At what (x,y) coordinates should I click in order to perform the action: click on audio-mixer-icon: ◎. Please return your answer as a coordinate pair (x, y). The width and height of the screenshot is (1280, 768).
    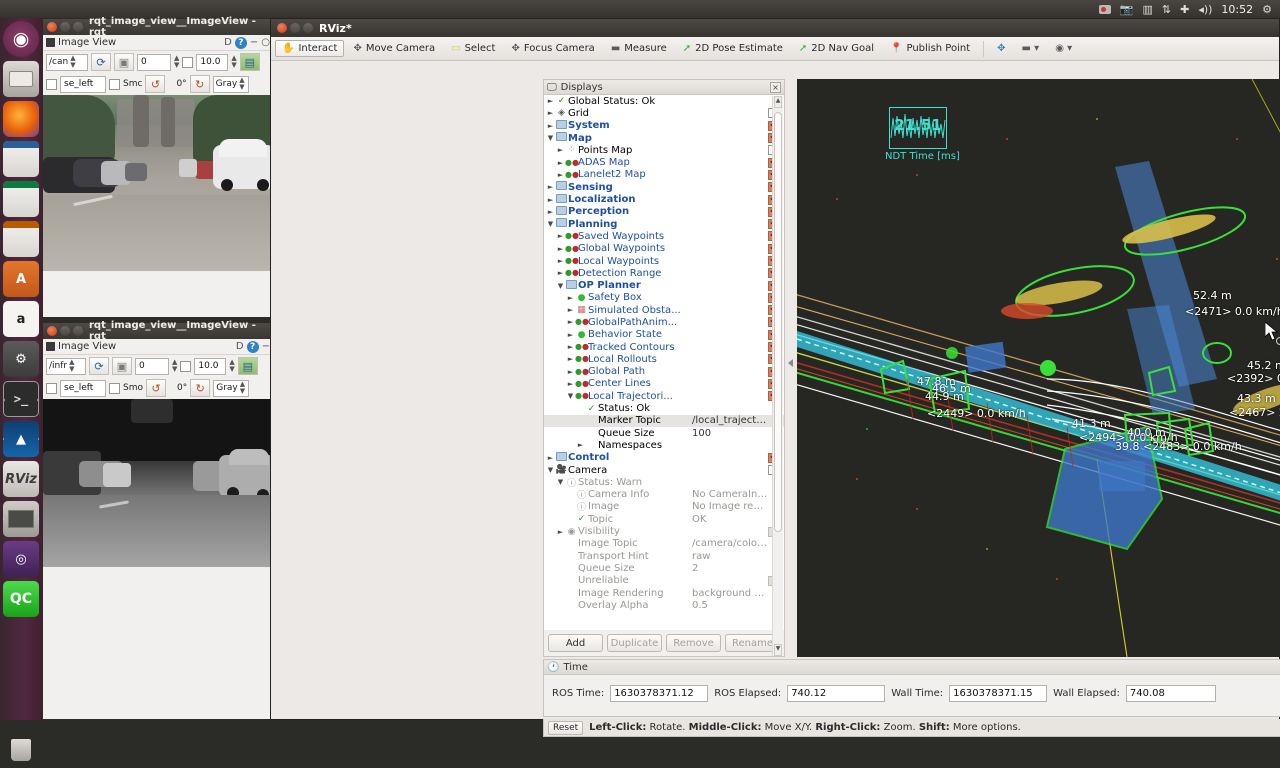
    Looking at the image, I should click on (21, 559).